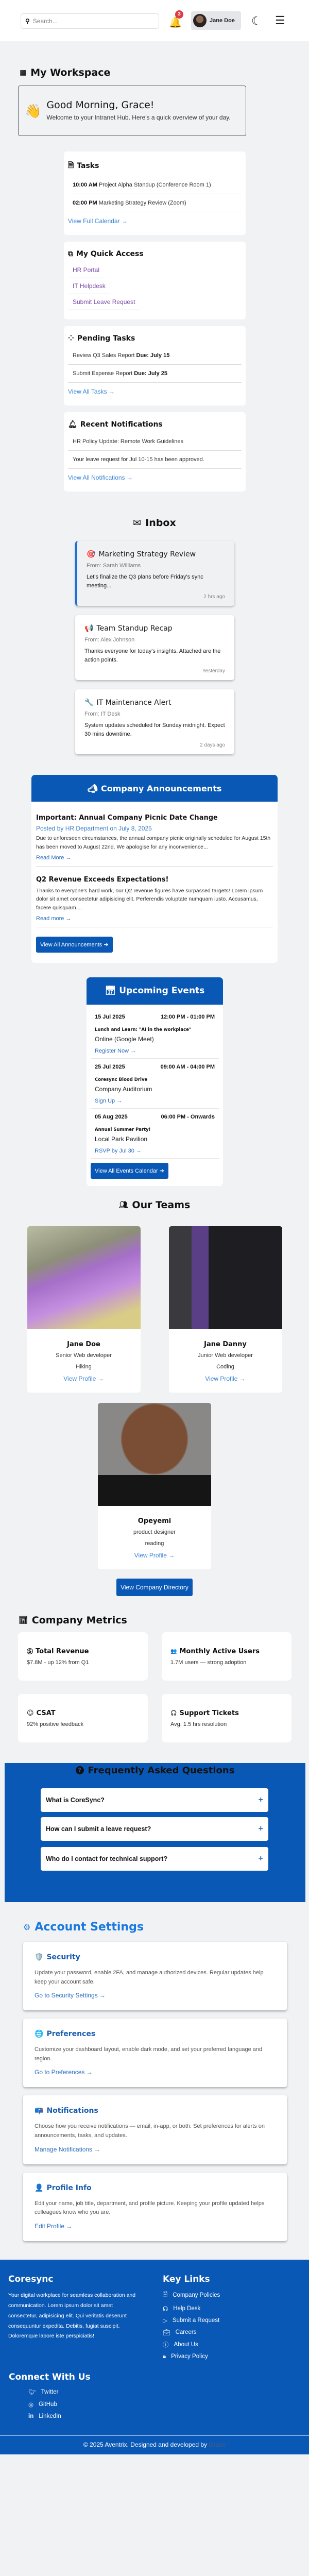  What do you see at coordinates (165, 2320) in the screenshot?
I see `send-icon: ▷` at bounding box center [165, 2320].